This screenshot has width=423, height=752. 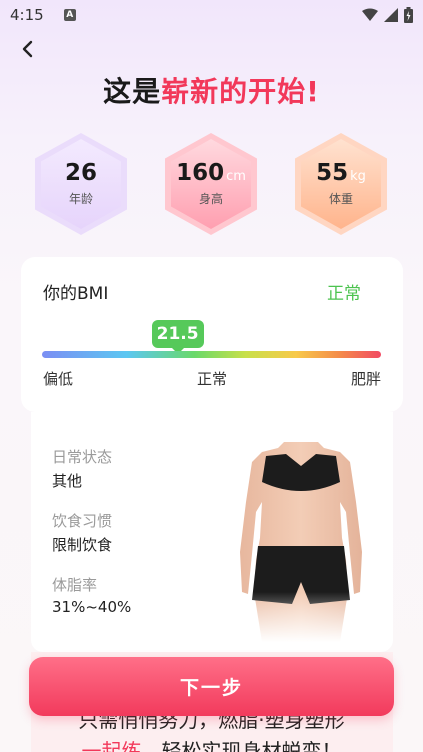 I want to click on notification-a-icon: A, so click(x=69, y=15).